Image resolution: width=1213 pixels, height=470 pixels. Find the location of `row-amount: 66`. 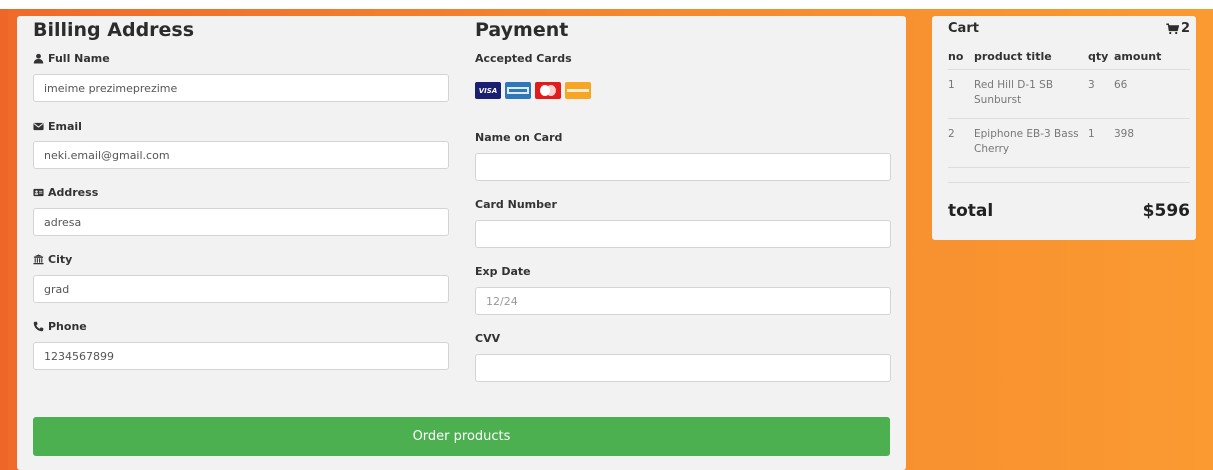

row-amount: 66 is located at coordinates (1152, 94).